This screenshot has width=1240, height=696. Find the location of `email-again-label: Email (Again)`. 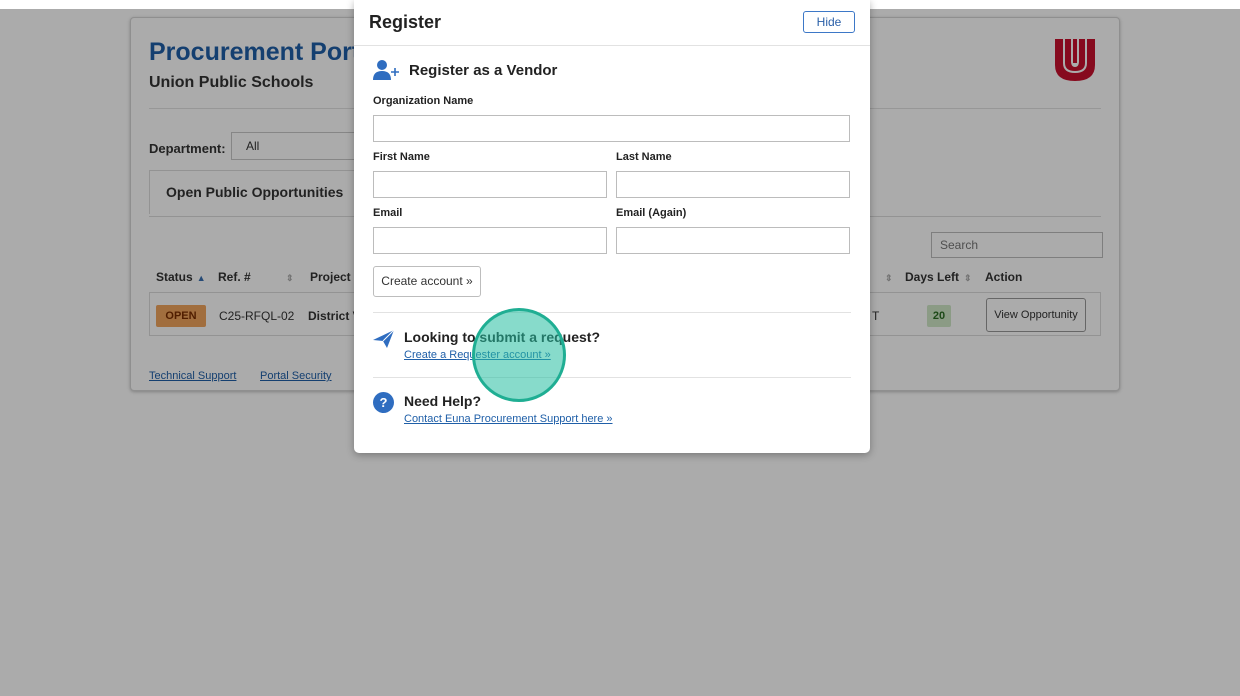

email-again-label: Email (Again) is located at coordinates (651, 213).